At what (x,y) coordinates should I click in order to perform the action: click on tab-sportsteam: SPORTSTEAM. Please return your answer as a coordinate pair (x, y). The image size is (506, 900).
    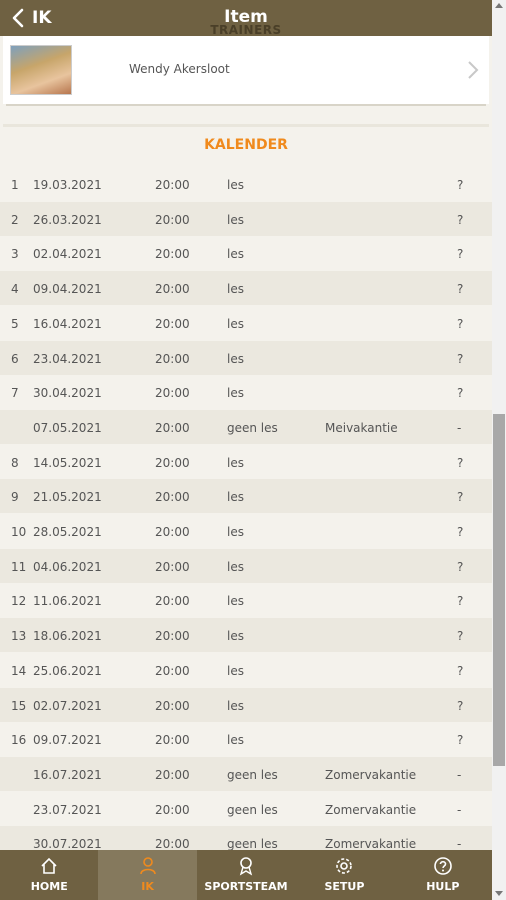
    Looking at the image, I should click on (246, 875).